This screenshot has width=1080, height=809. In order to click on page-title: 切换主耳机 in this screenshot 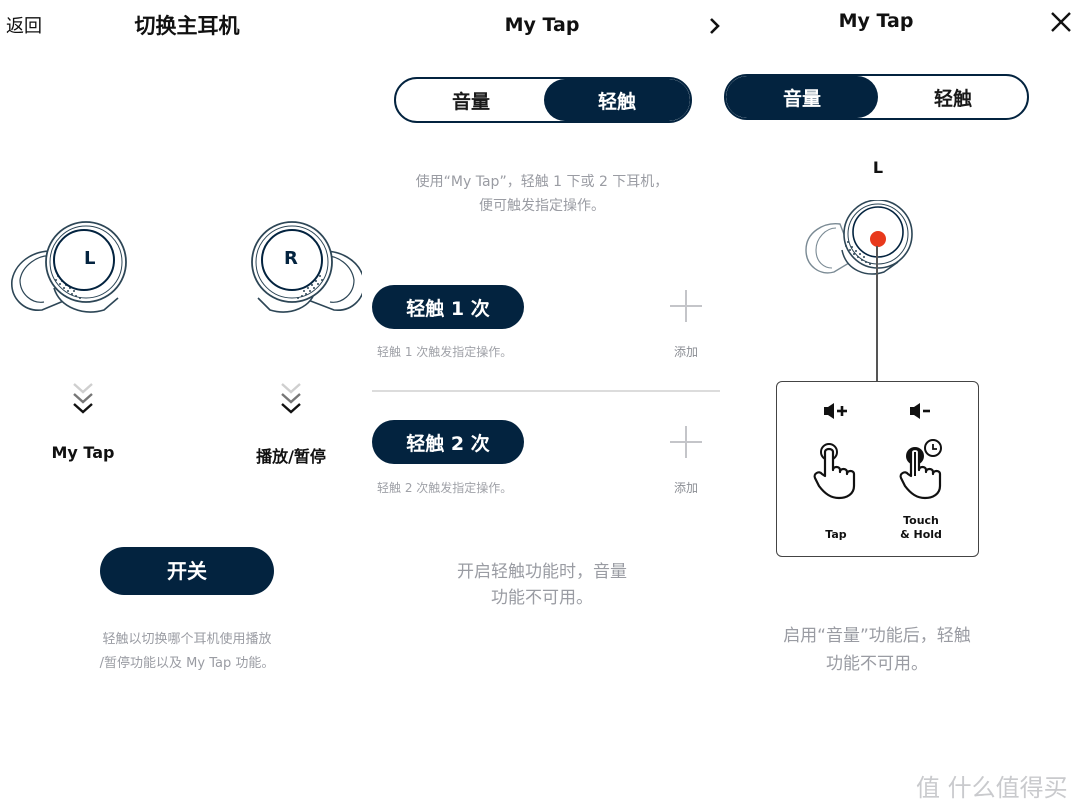, I will do `click(187, 26)`.